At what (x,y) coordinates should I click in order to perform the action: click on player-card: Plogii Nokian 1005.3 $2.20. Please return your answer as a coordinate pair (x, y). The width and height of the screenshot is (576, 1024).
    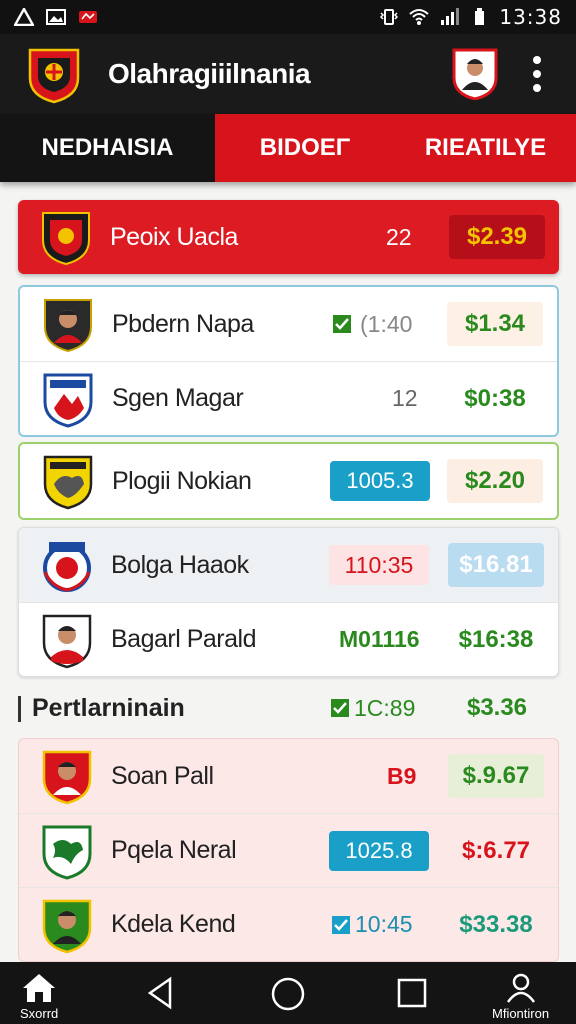
    Looking at the image, I should click on (288, 481).